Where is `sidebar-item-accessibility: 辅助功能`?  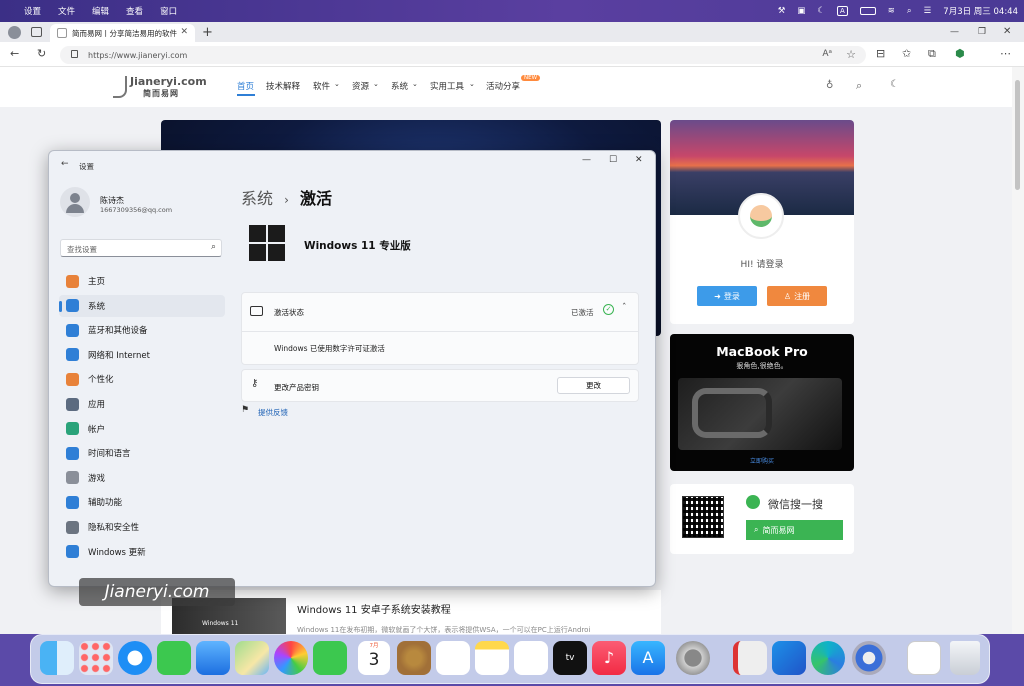 sidebar-item-accessibility: 辅助功能 is located at coordinates (142, 502).